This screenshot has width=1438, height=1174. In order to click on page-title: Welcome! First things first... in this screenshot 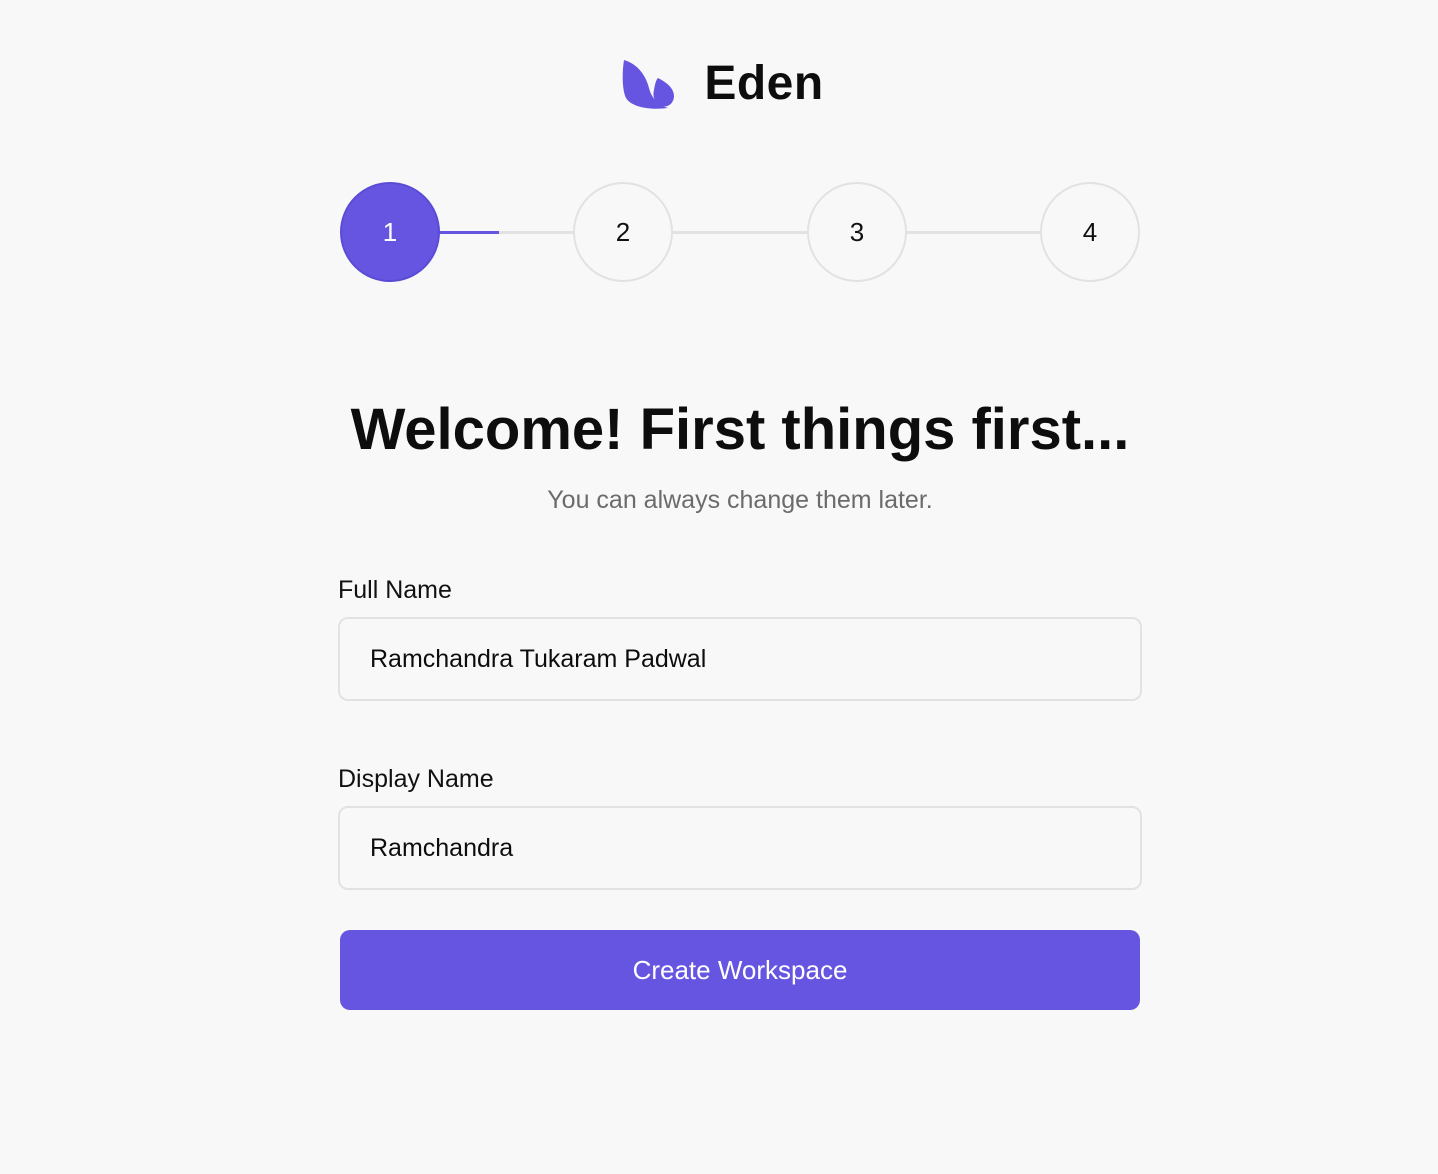, I will do `click(740, 429)`.